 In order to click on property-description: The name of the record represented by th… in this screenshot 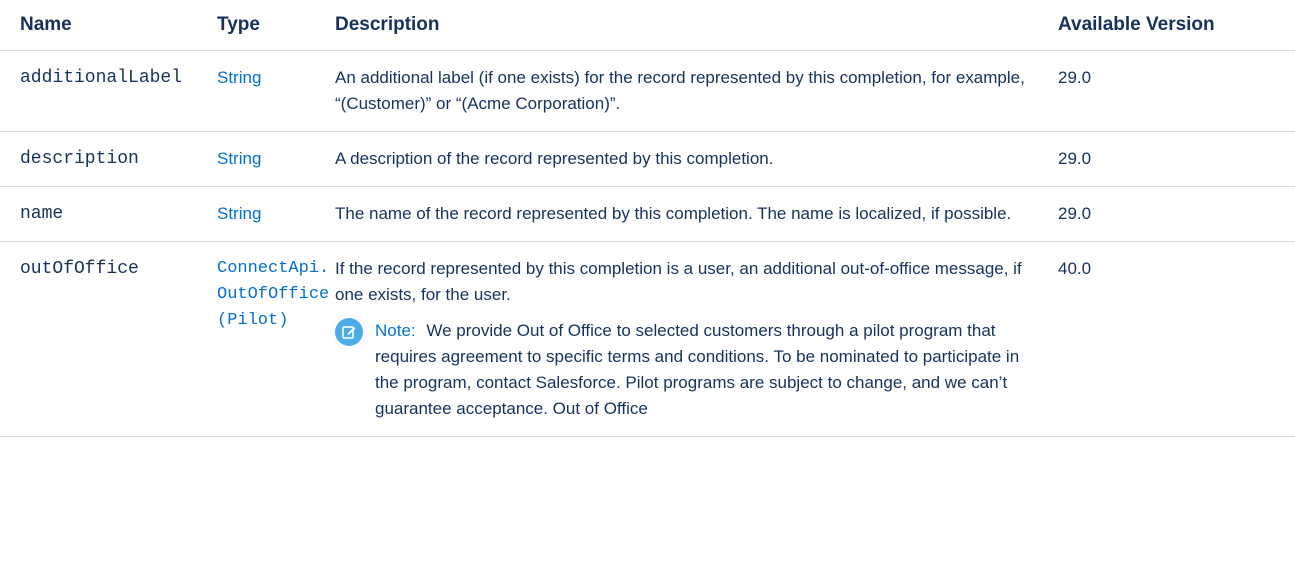, I will do `click(676, 214)`.